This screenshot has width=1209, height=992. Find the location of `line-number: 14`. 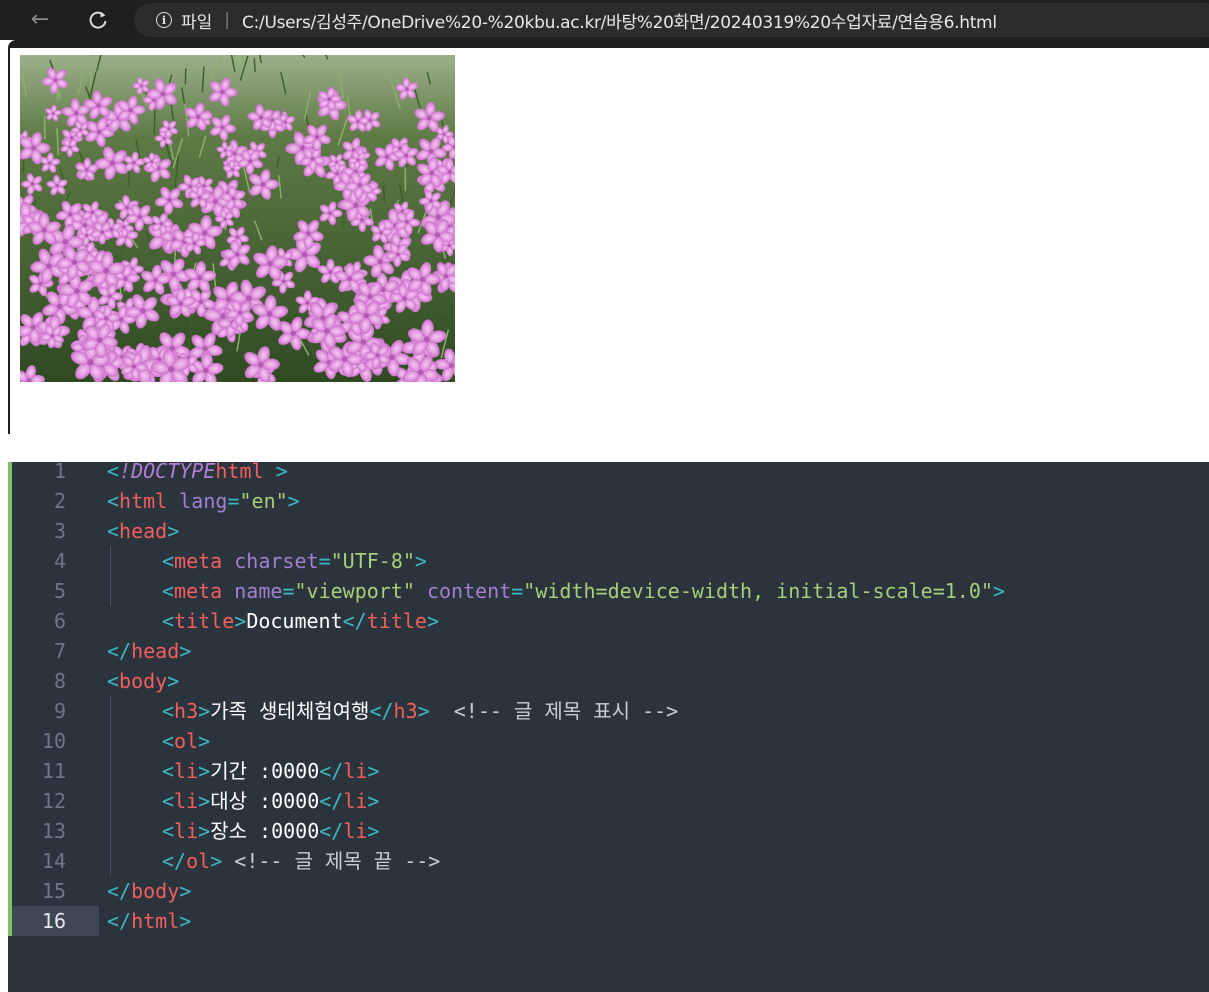

line-number: 14 is located at coordinates (53, 861).